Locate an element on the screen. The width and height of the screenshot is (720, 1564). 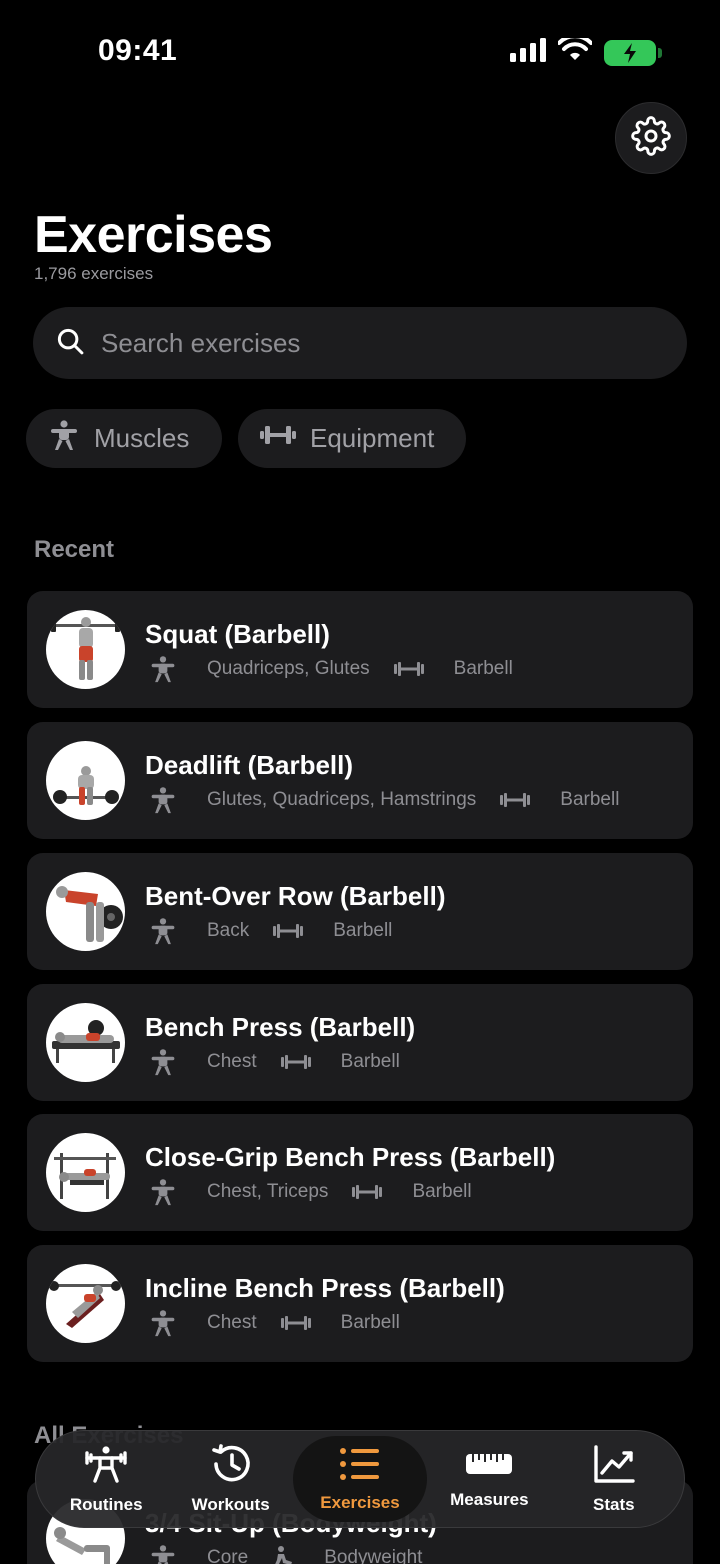
exercise-muscles: Quadriceps, Glutes is located at coordinates (288, 668).